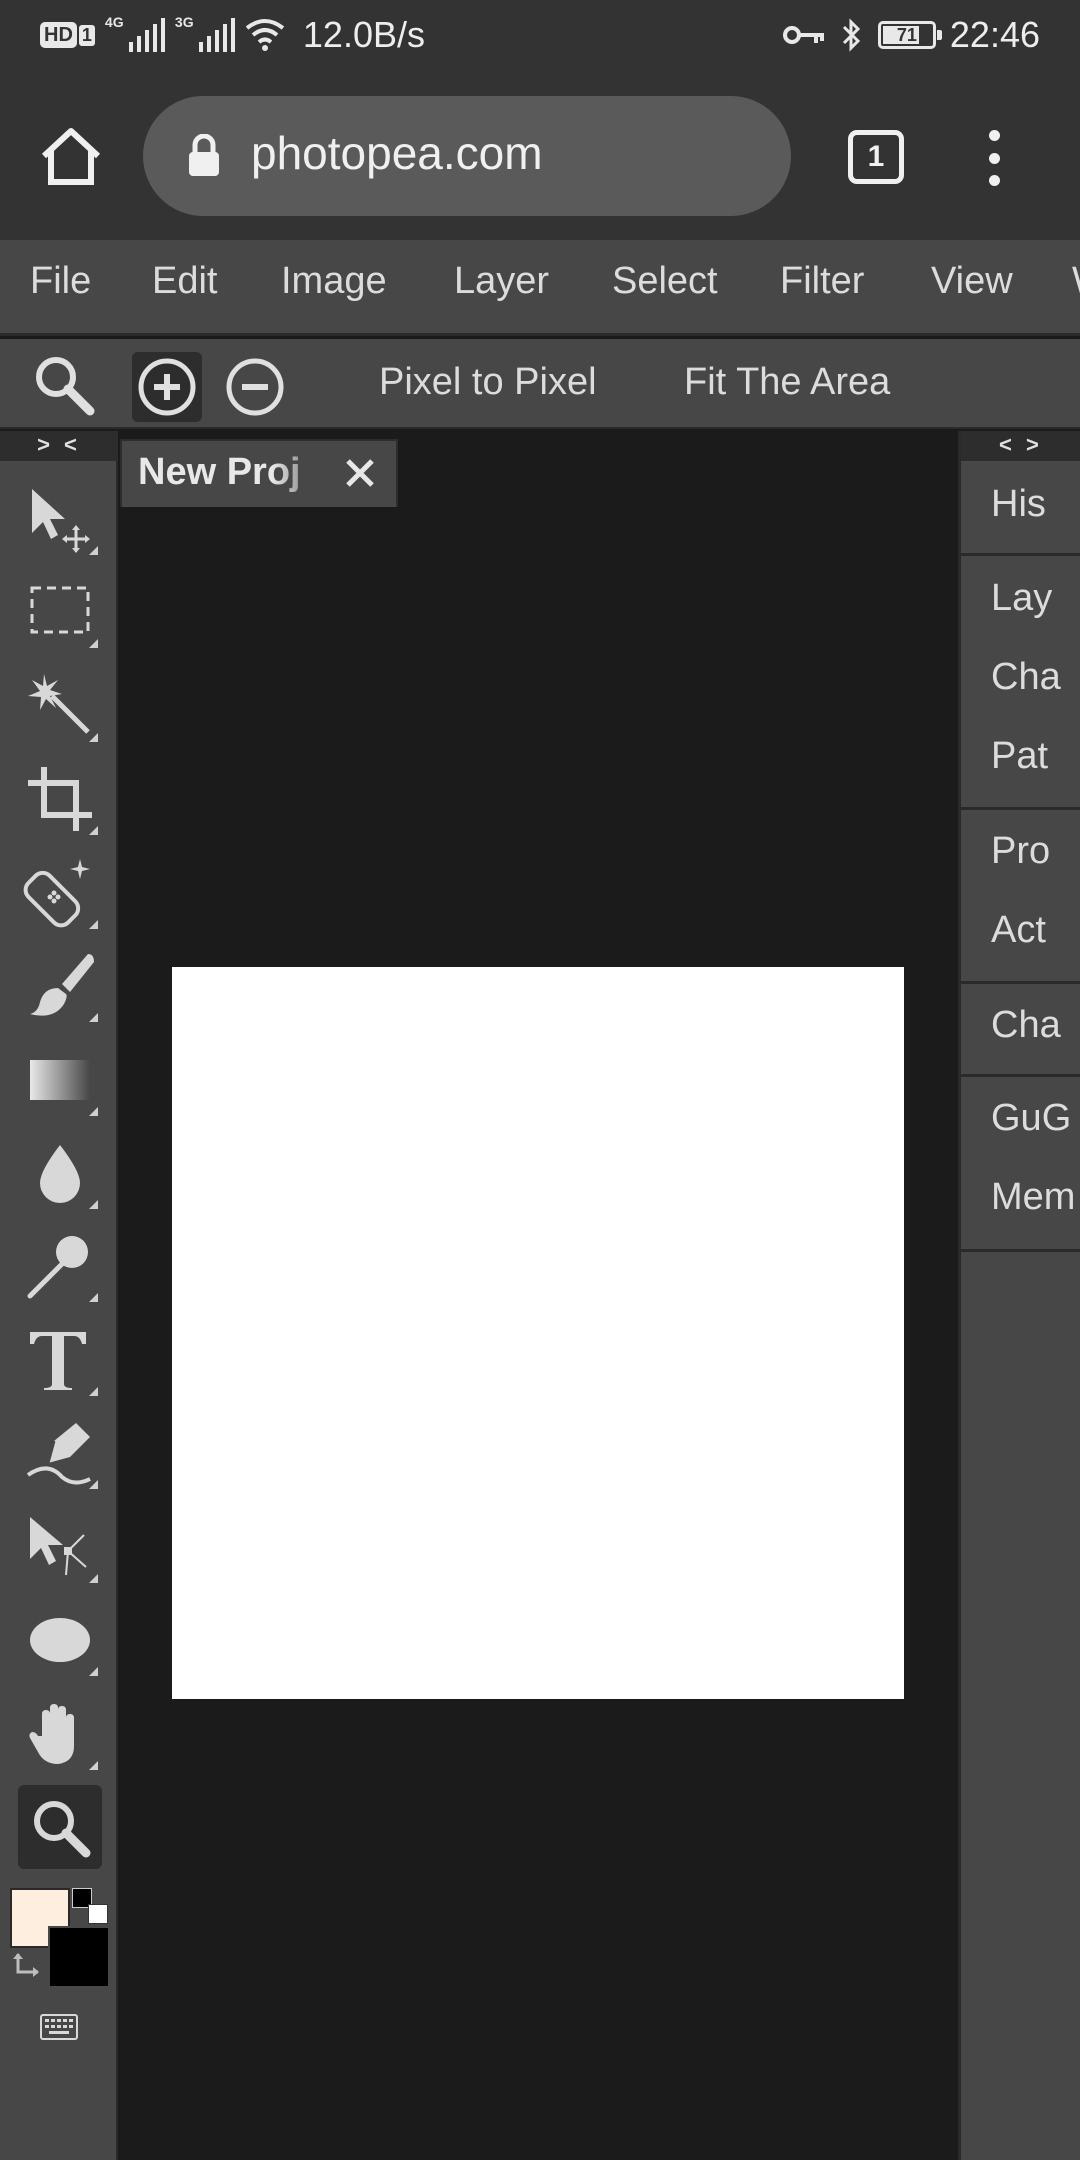 This screenshot has width=1080, height=2160. I want to click on tab-switcher-button: 1, so click(876, 157).